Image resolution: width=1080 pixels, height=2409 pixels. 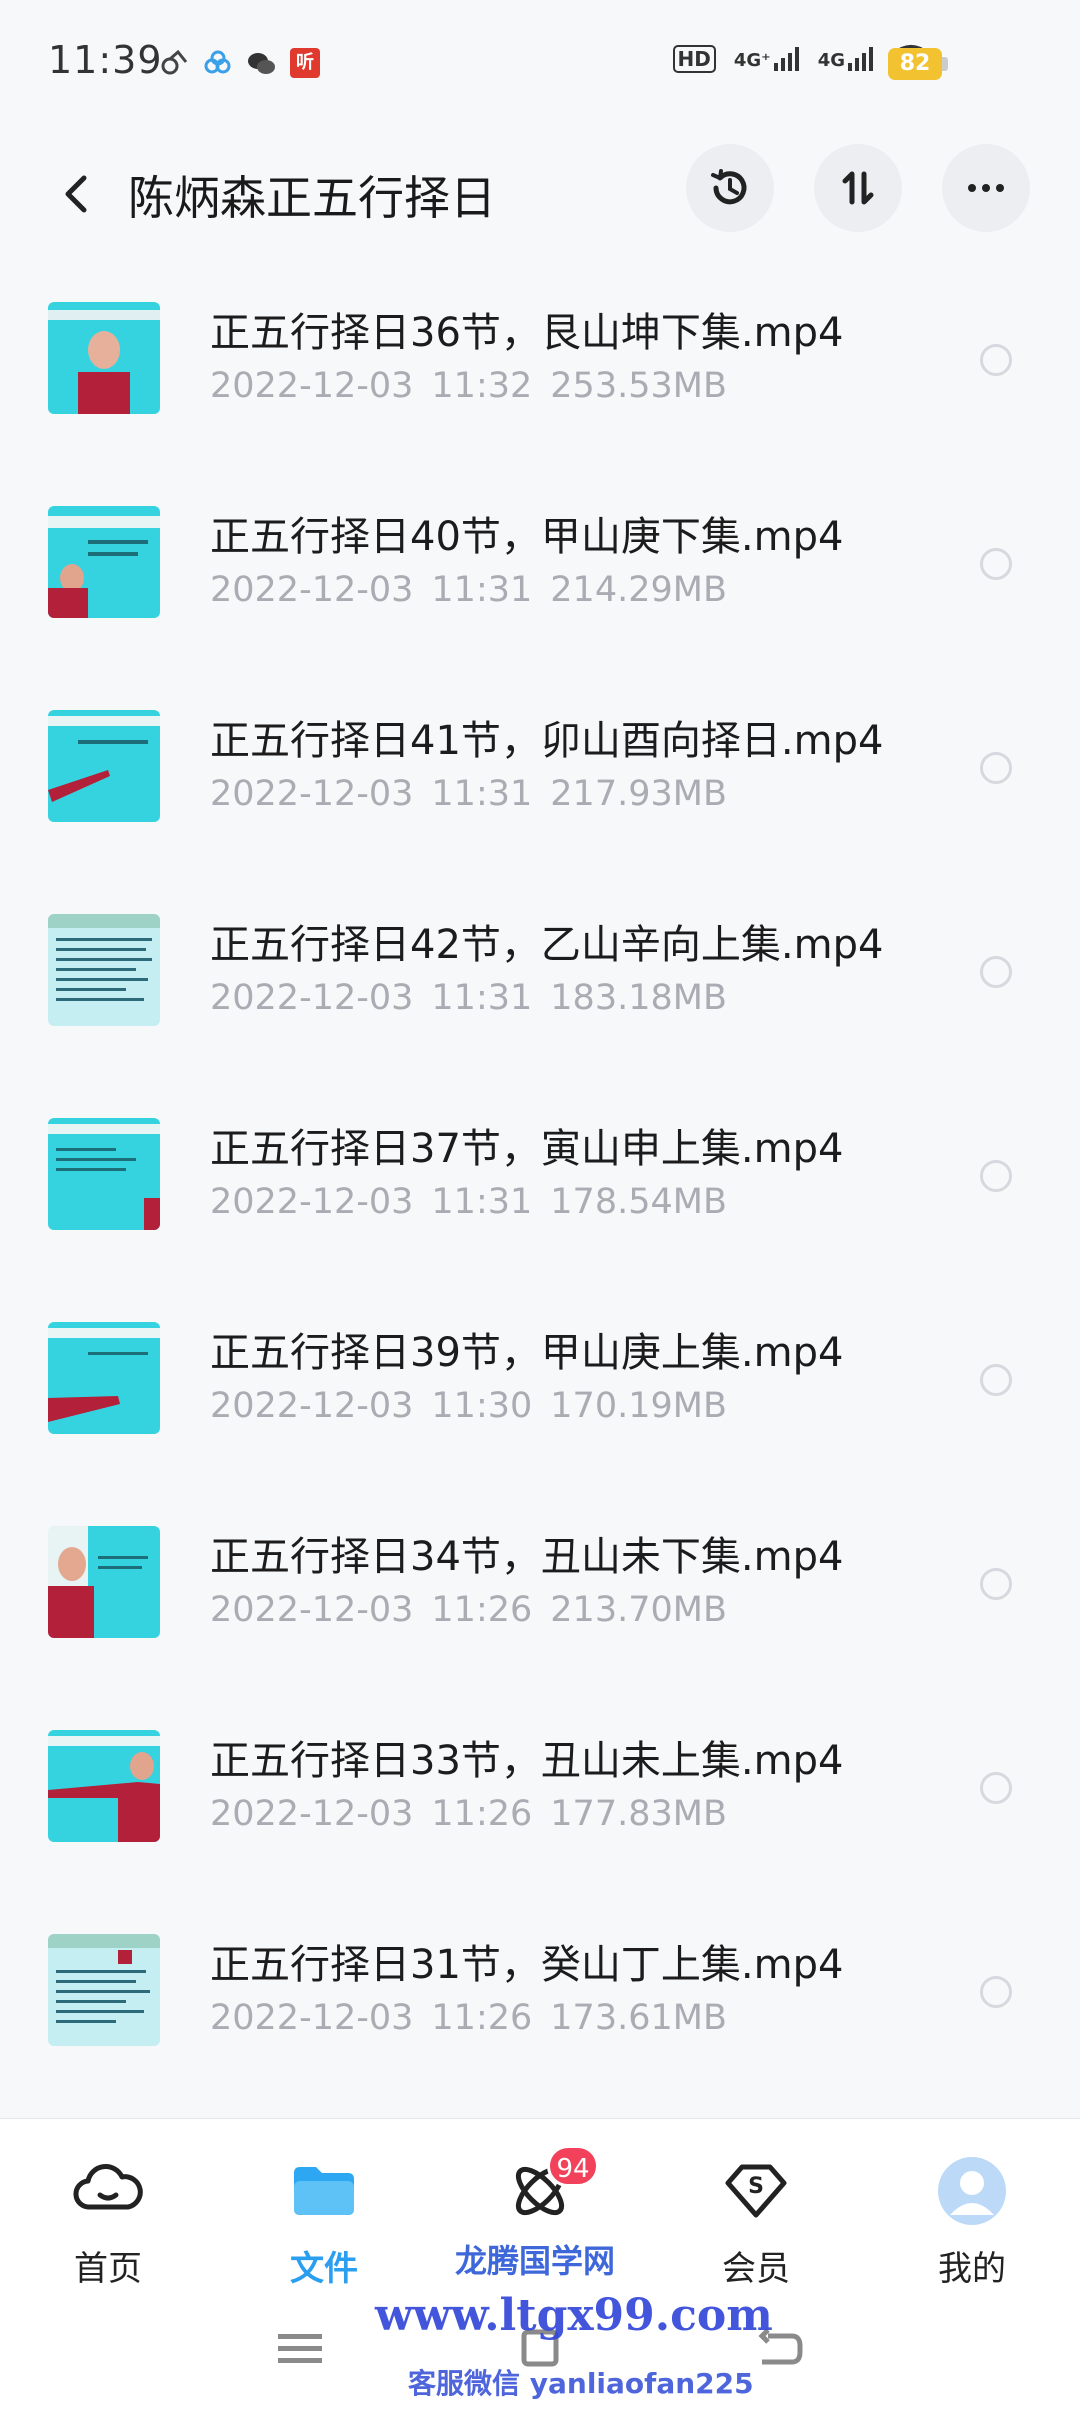 I want to click on sort-button, so click(x=858, y=188).